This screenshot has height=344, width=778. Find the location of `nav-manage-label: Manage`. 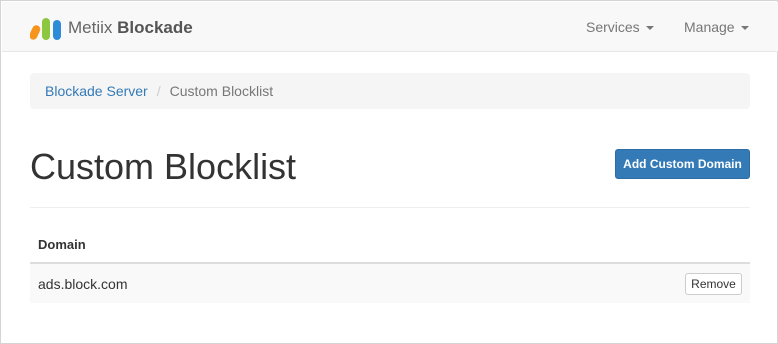

nav-manage-label: Manage is located at coordinates (709, 27).